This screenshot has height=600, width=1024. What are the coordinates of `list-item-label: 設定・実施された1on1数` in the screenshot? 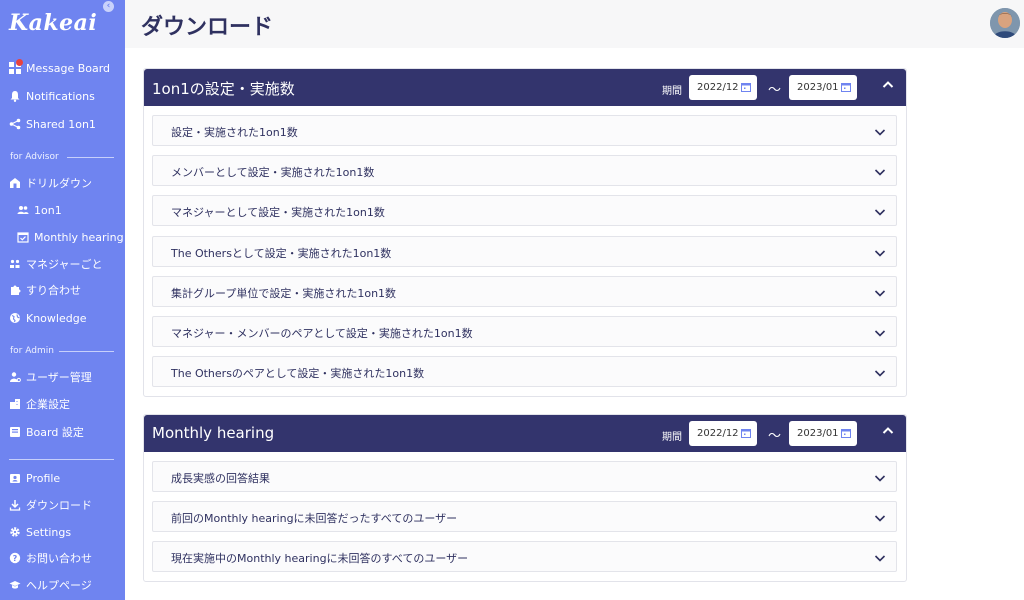 It's located at (234, 132).